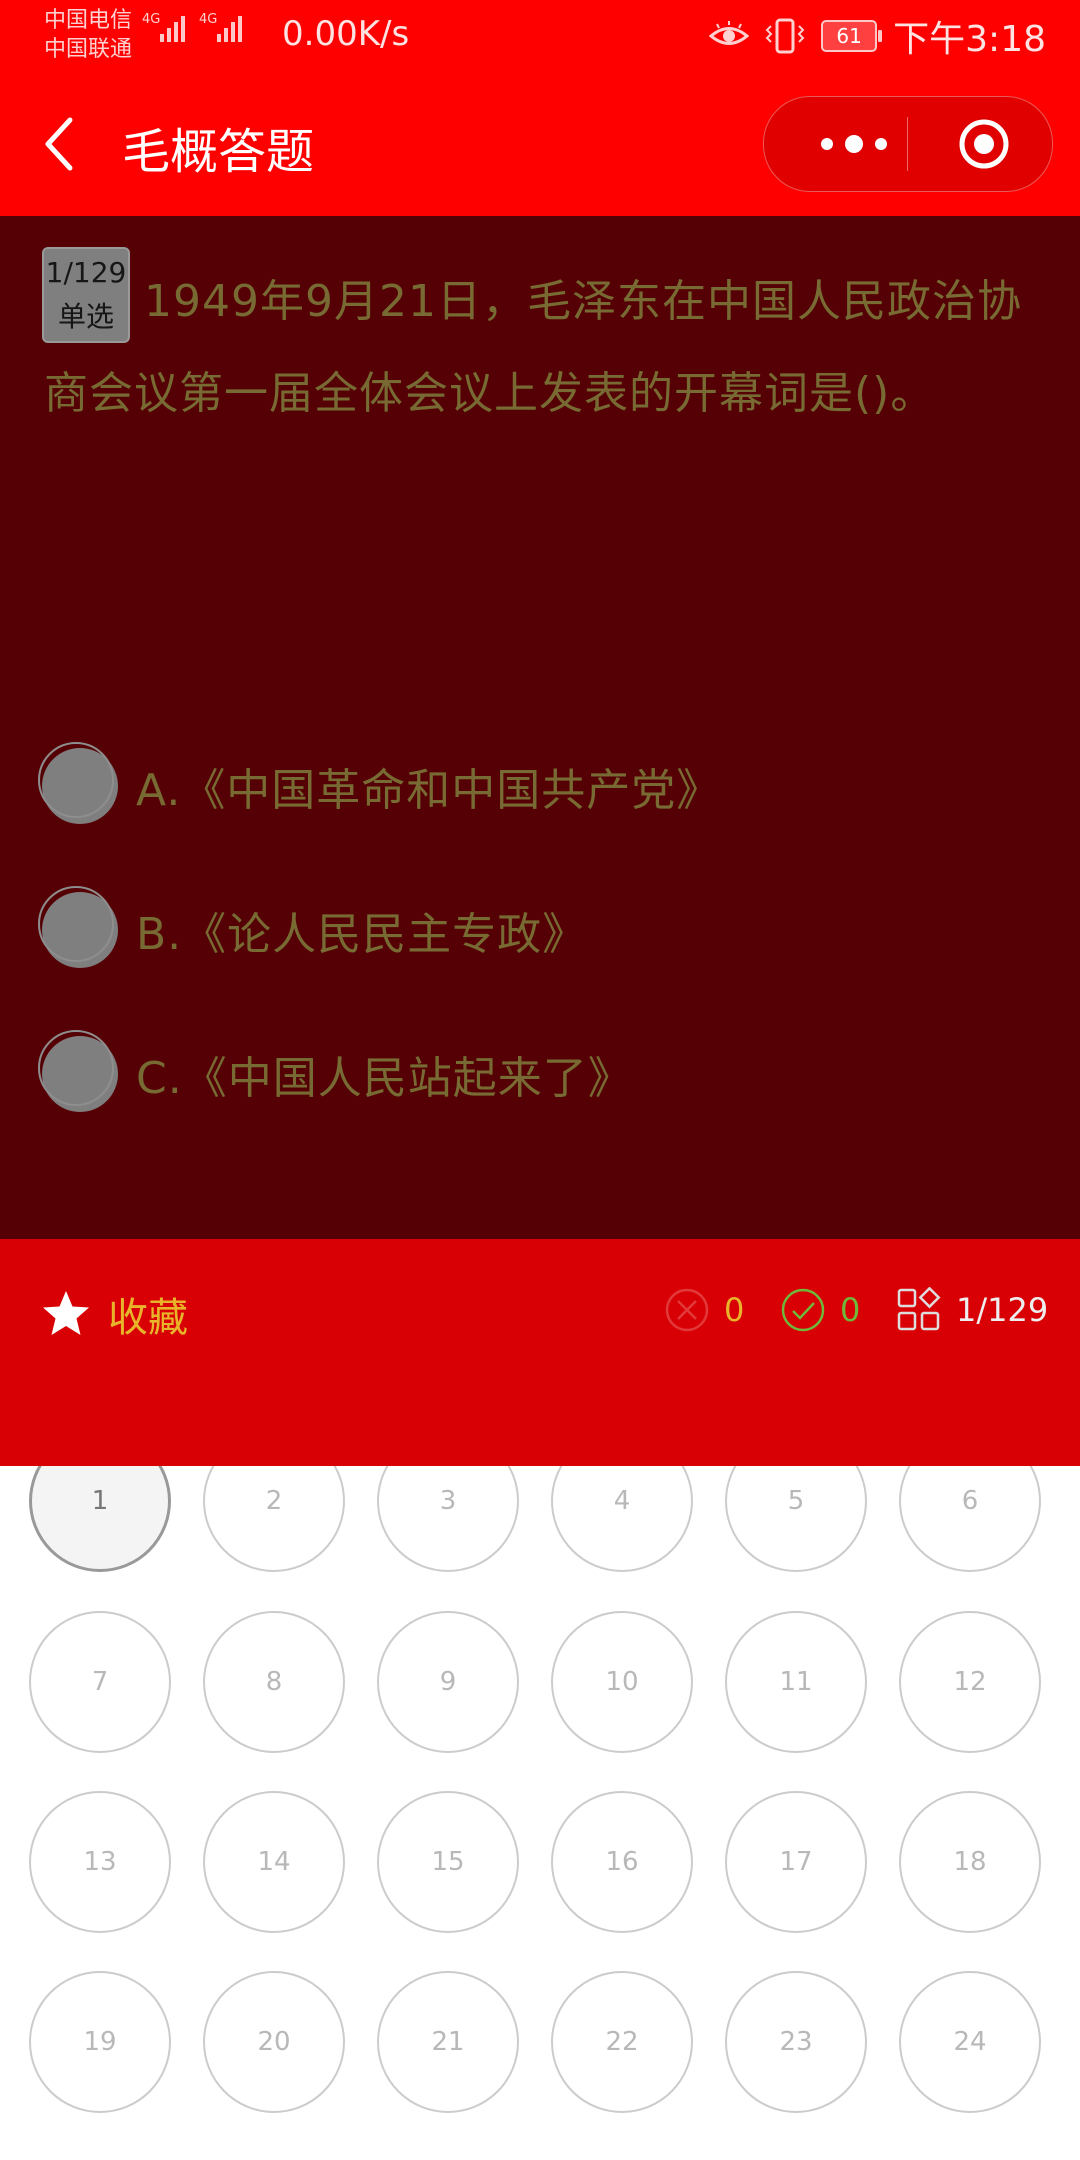 The image size is (1080, 2160). I want to click on star-icon, so click(66, 1313).